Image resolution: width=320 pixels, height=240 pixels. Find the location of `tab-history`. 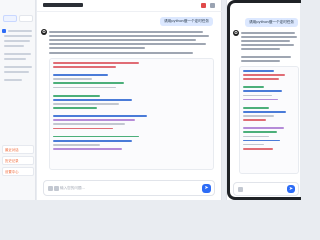

tab-history is located at coordinates (26, 18).